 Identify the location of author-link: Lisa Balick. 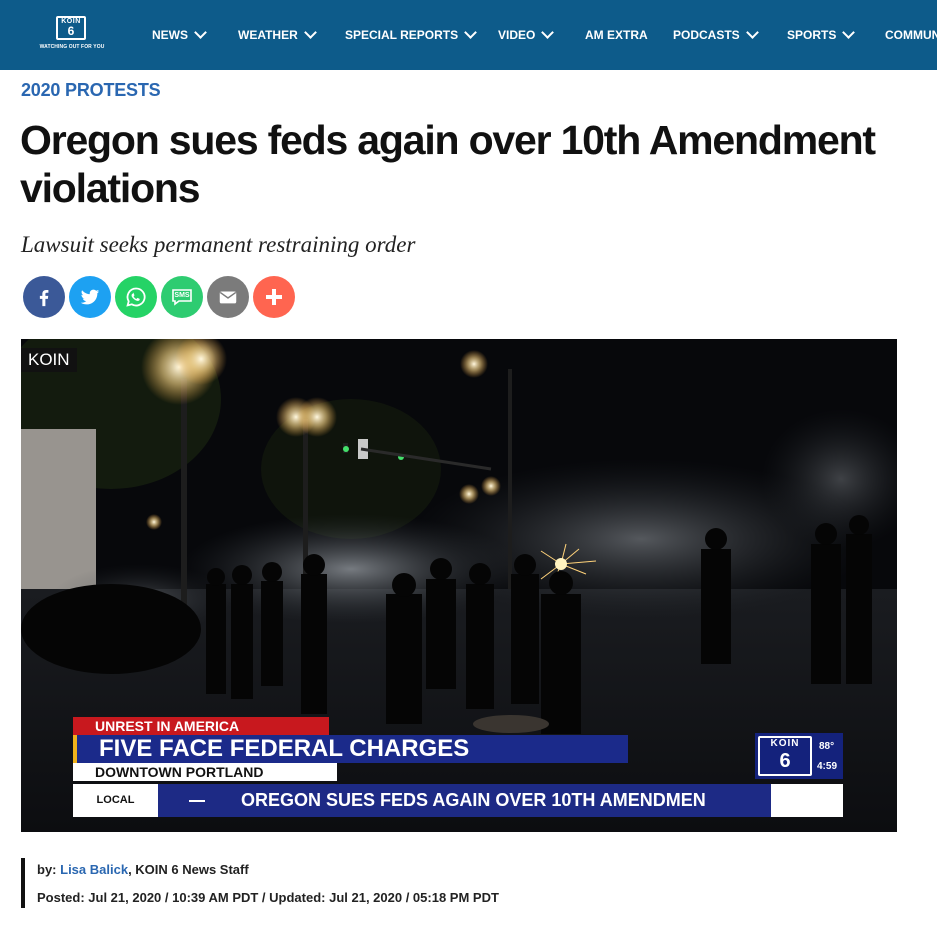
(94, 869).